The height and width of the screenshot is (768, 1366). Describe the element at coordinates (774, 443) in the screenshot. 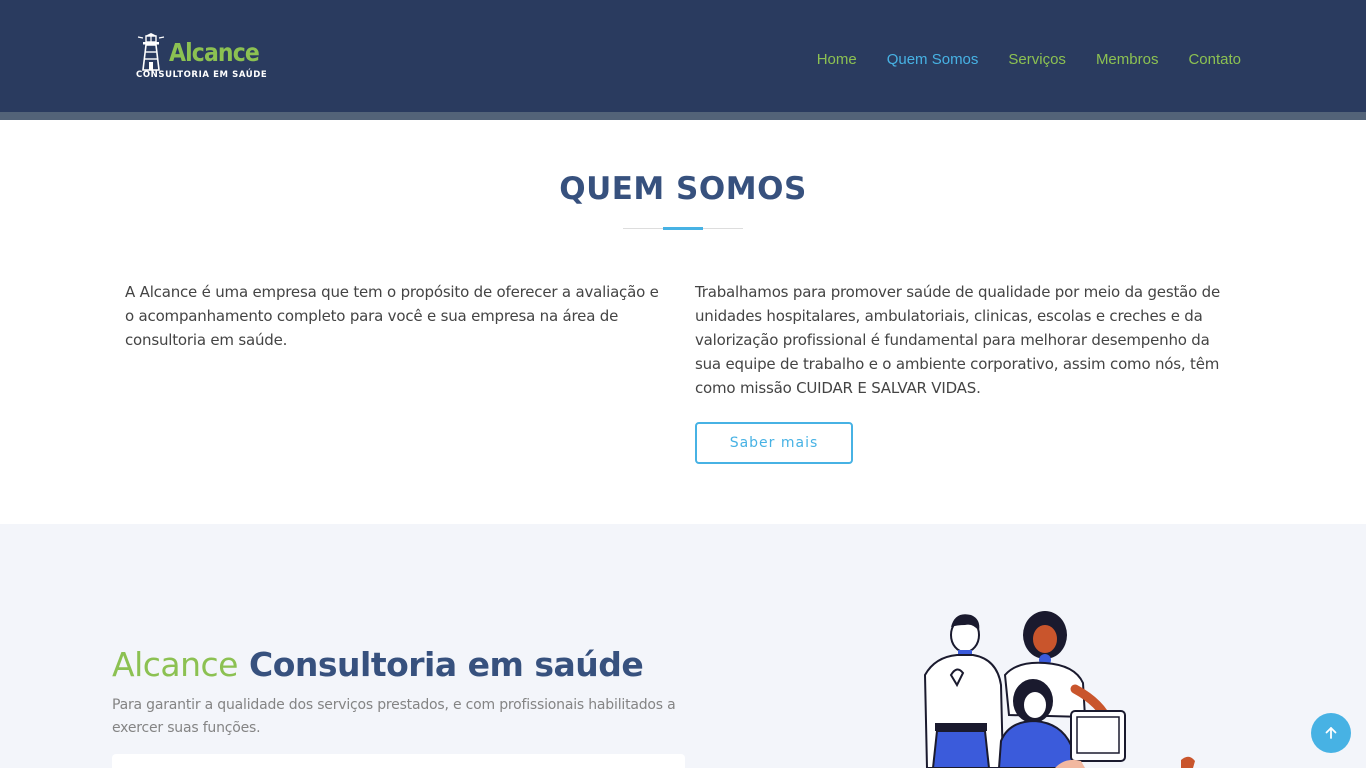

I see `saber-mais-button: Saber mais` at that location.